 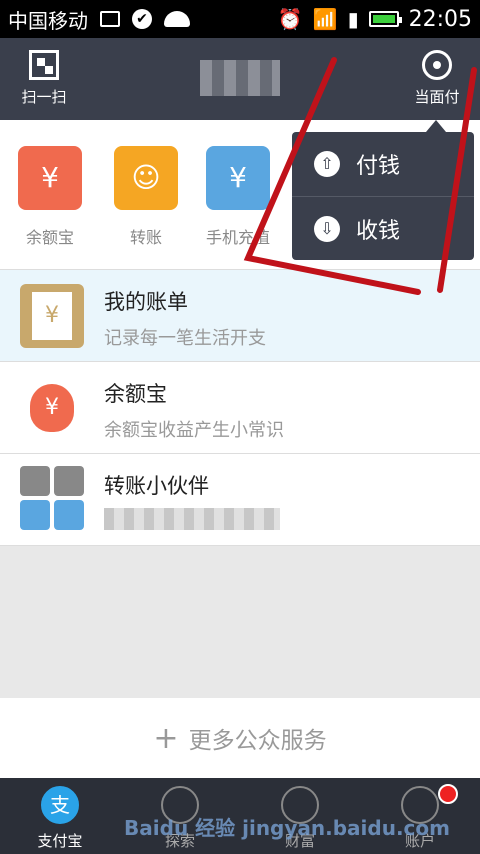 I want to click on pay-face-button: 当面付, so click(x=437, y=78).